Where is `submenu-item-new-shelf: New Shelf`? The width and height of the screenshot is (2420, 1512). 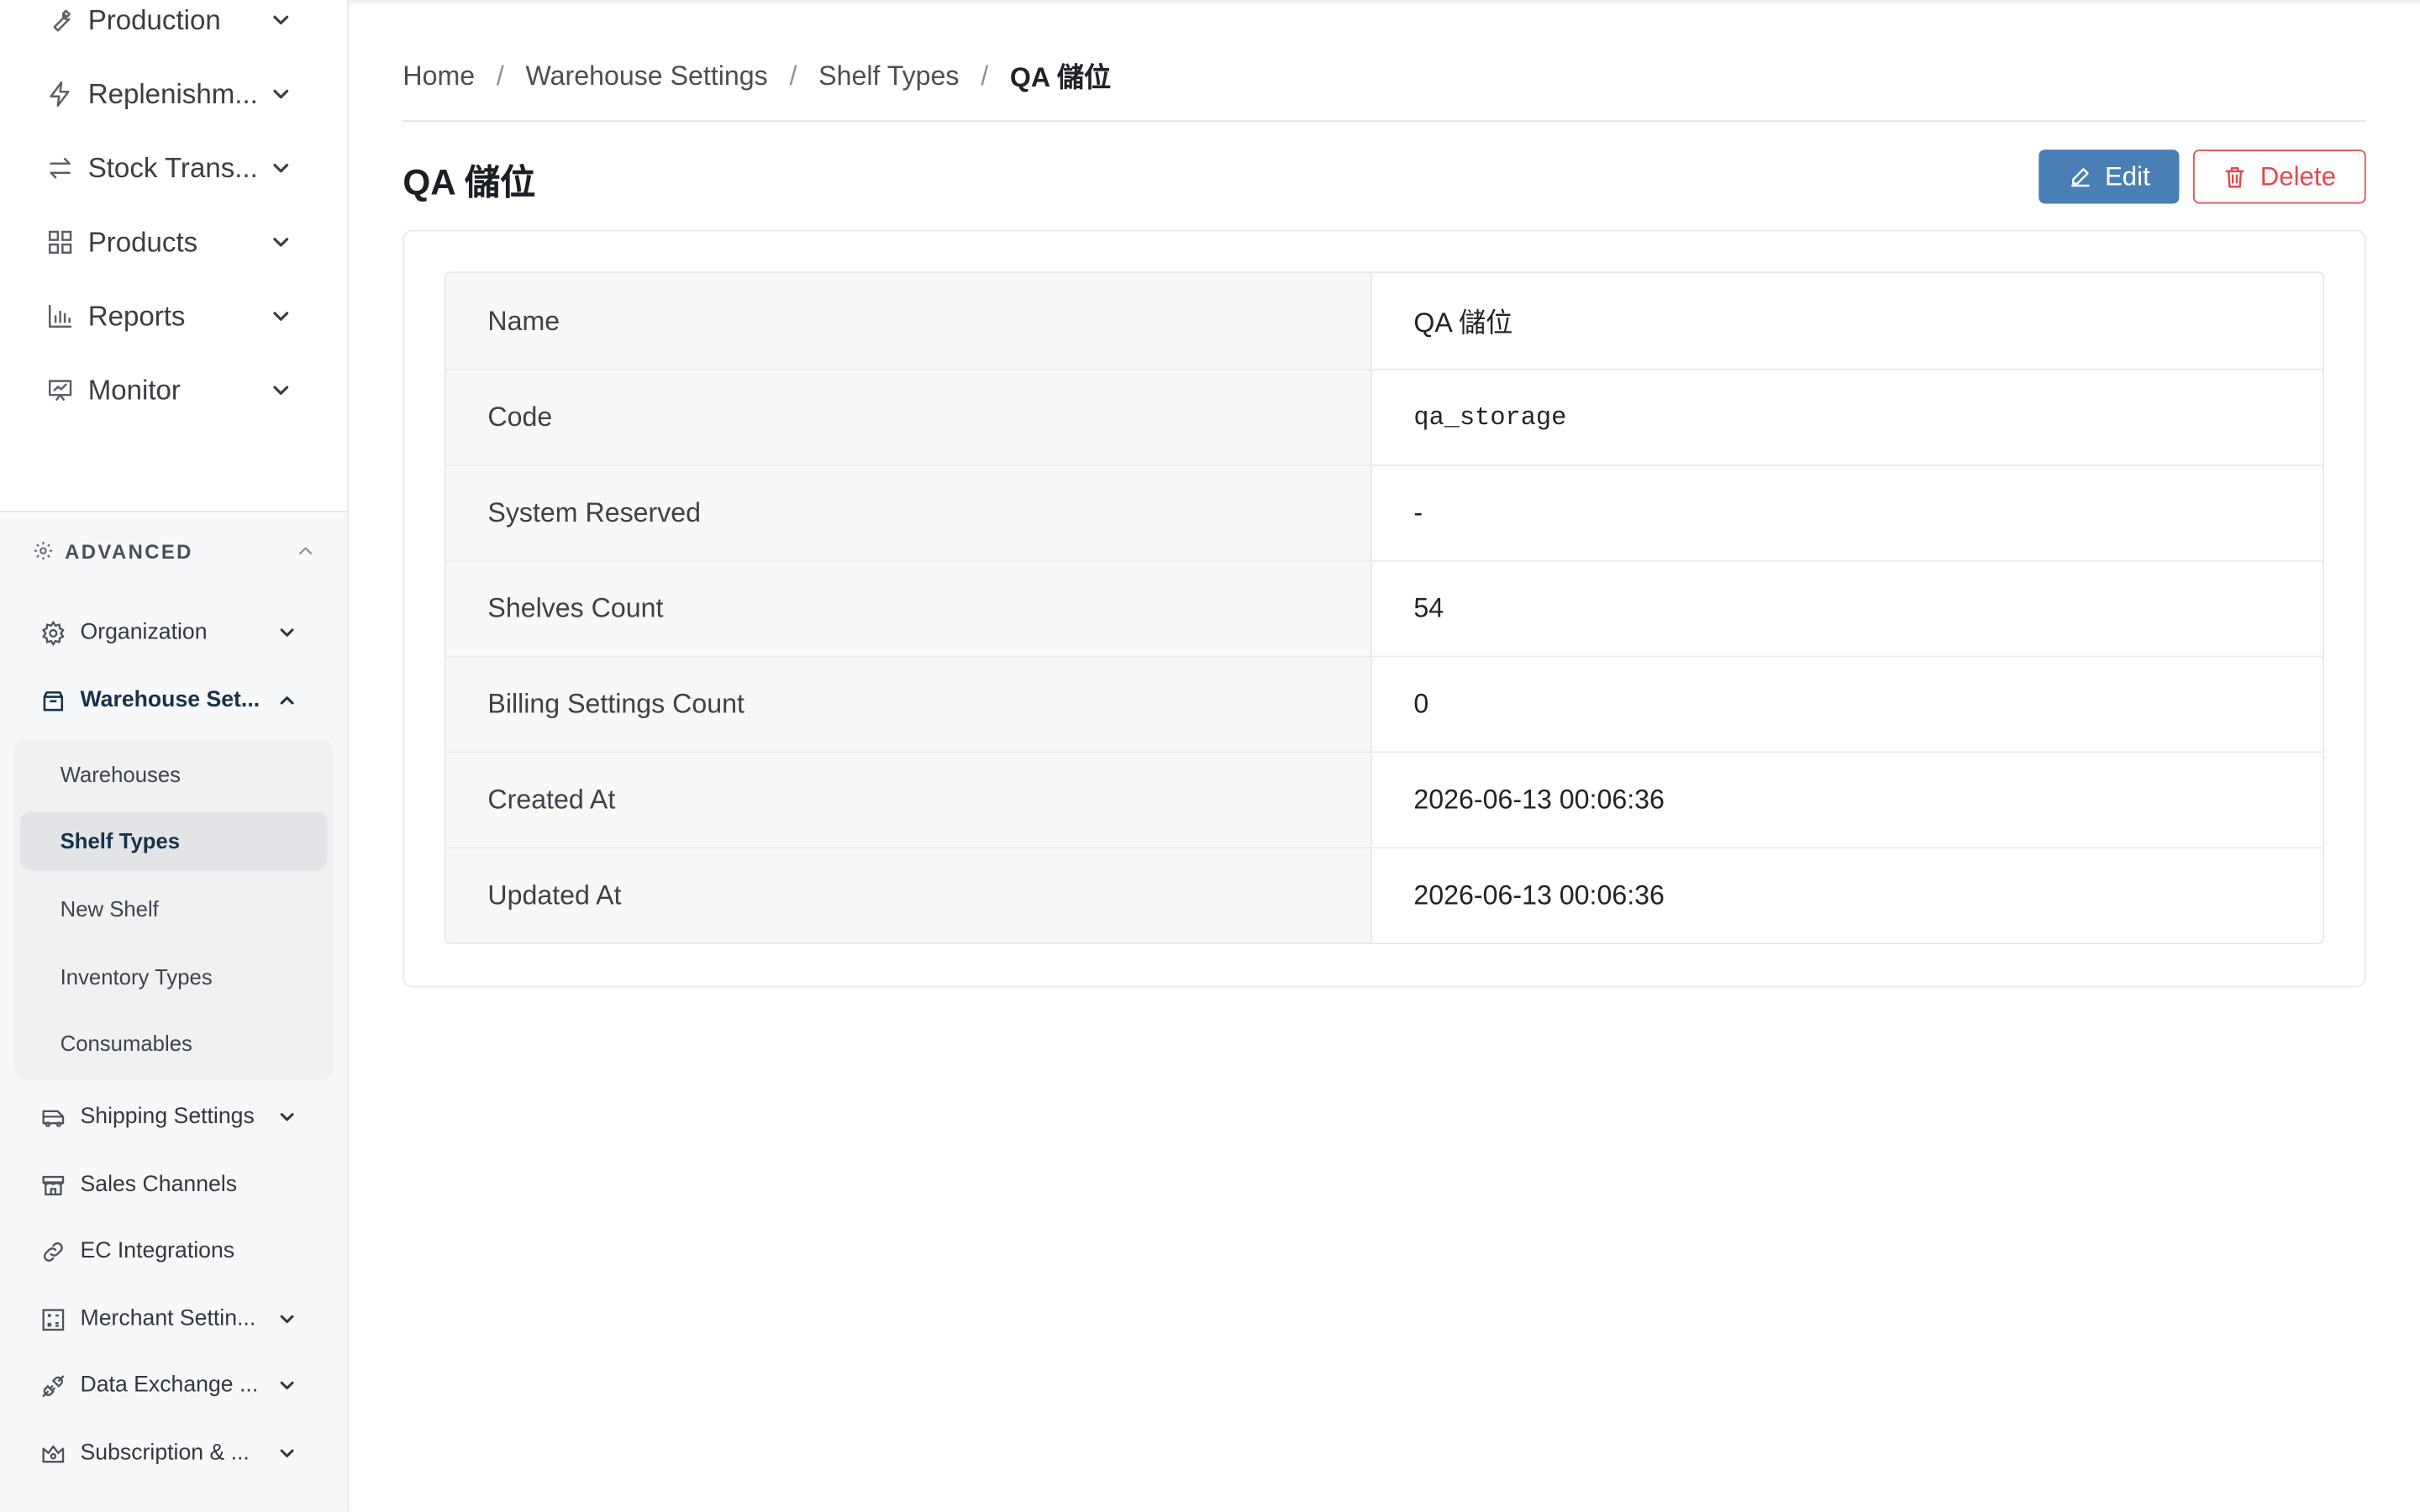
submenu-item-new-shelf: New Shelf is located at coordinates (174, 908).